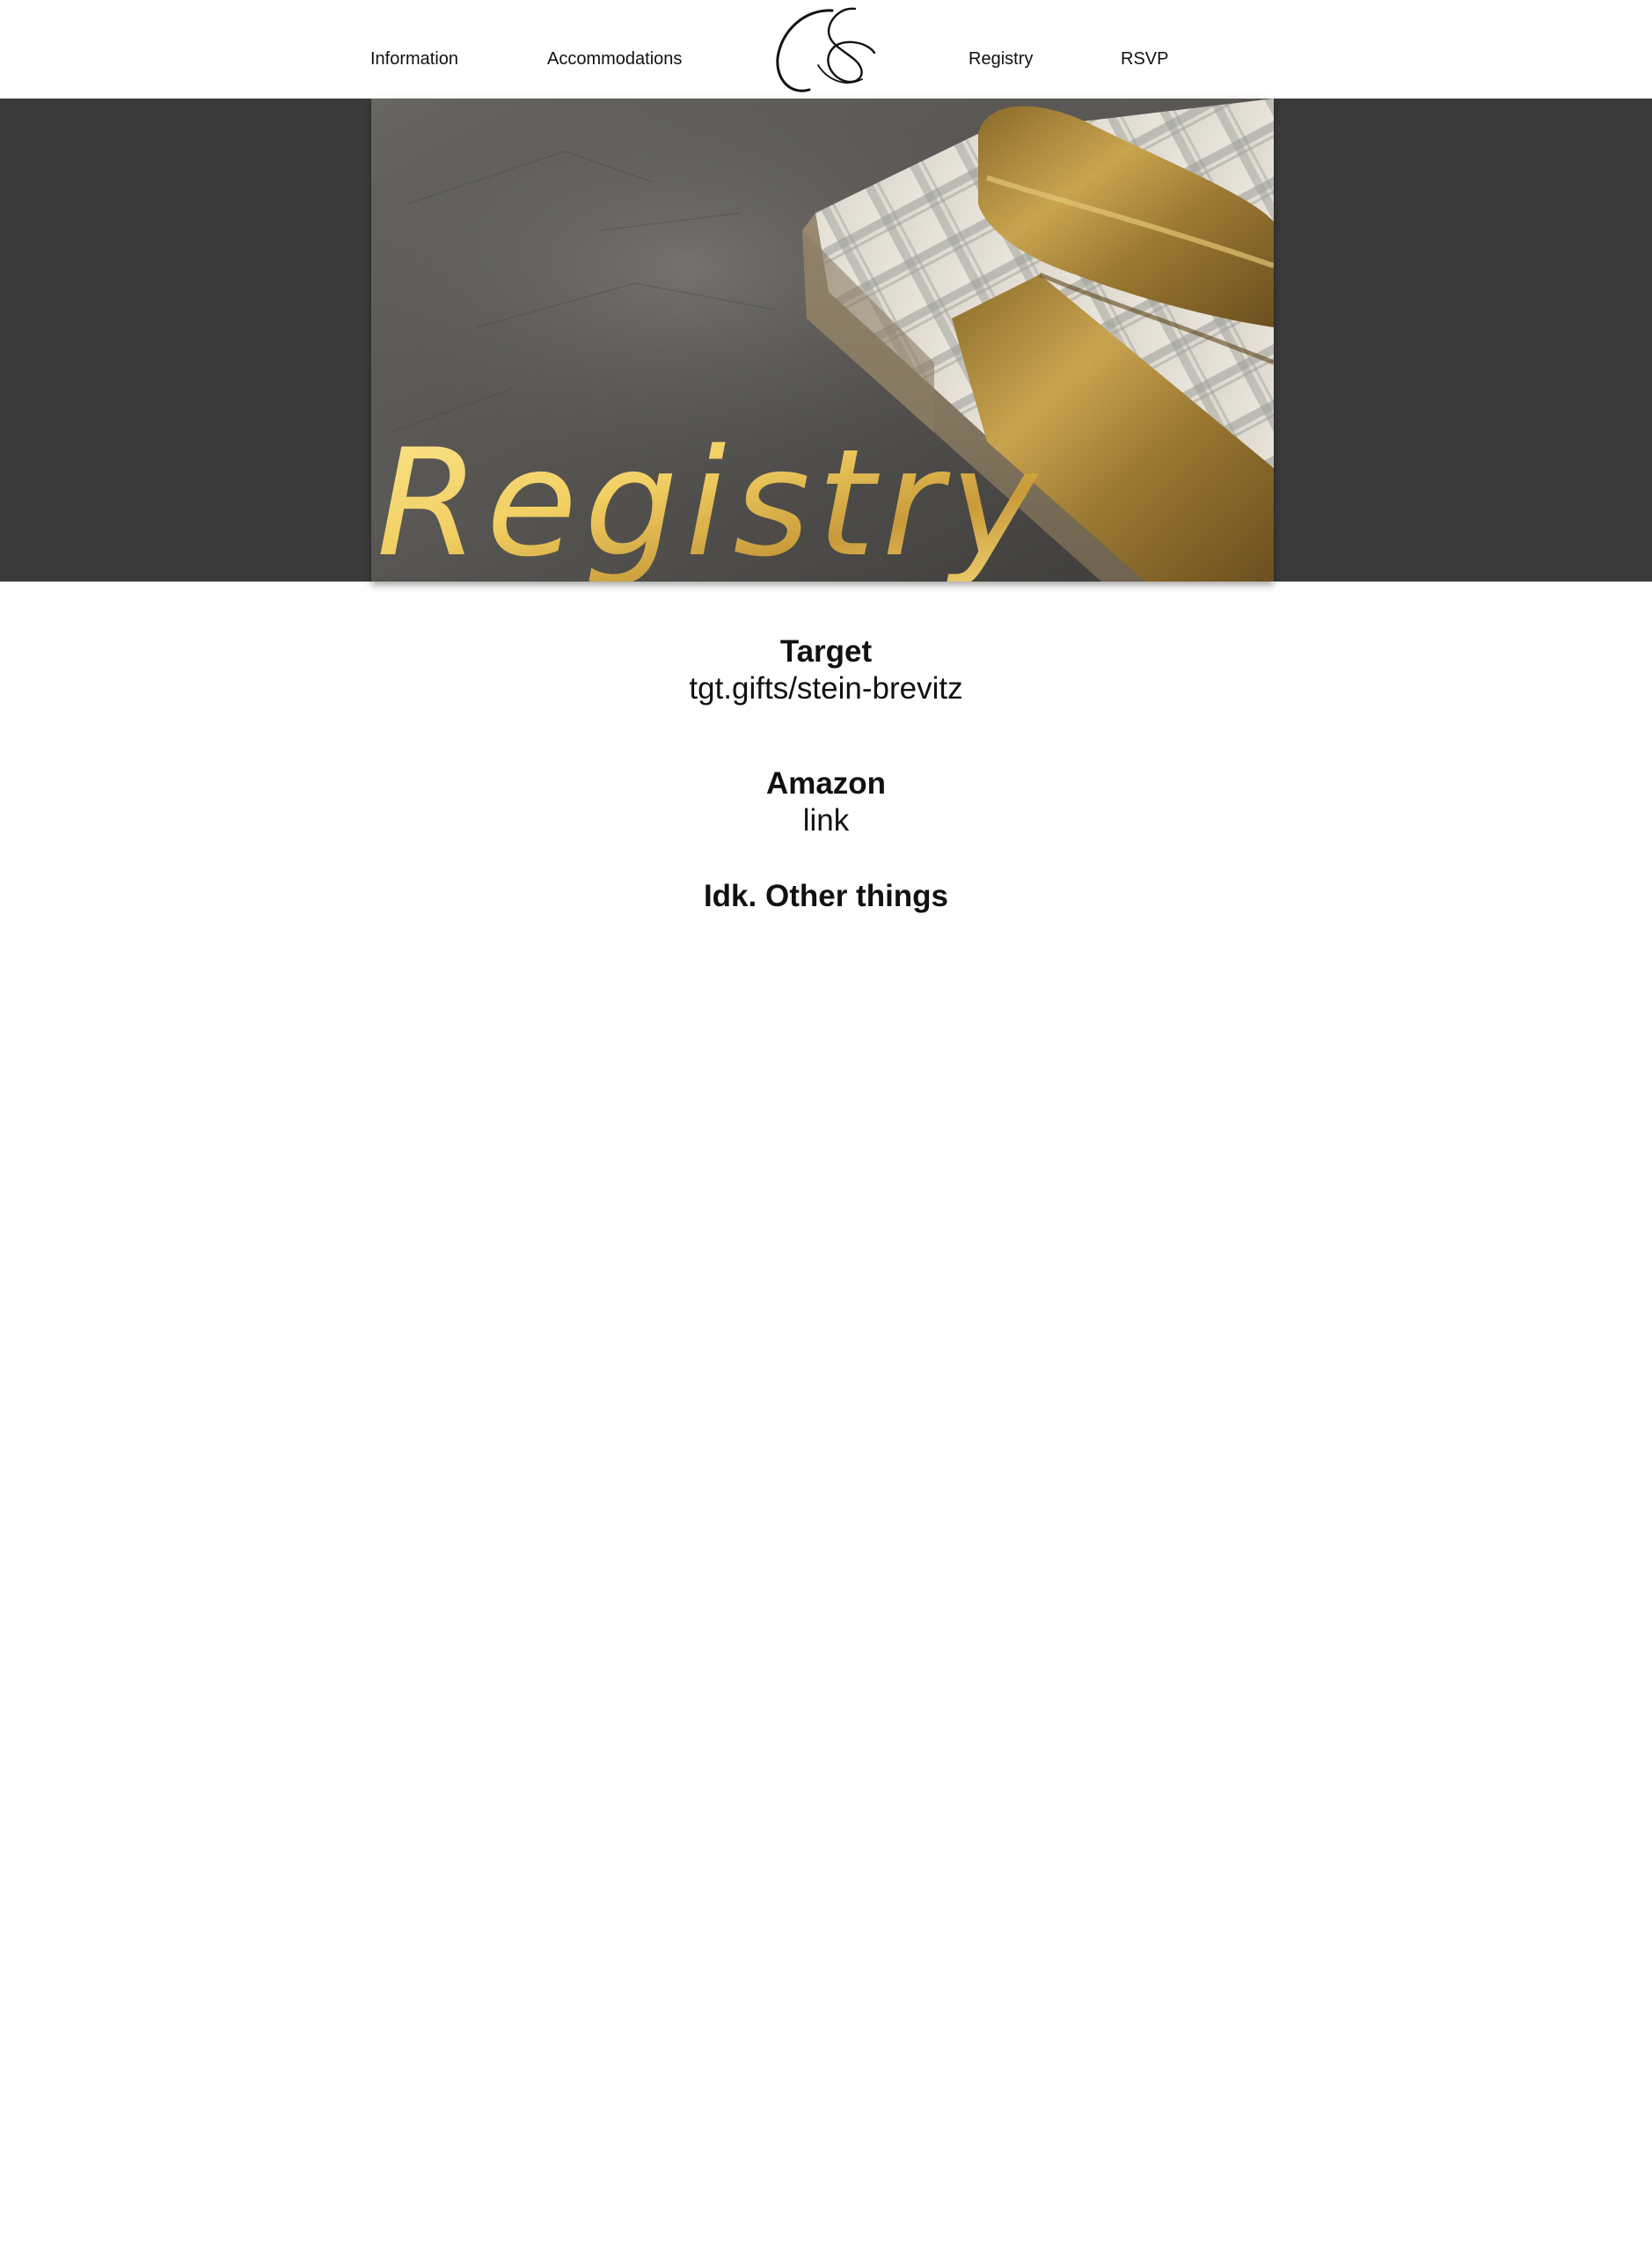  Describe the element at coordinates (826, 820) in the screenshot. I see `registry-link: link` at that location.